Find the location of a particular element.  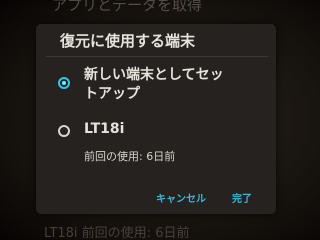

option-new-device-line2: トアップ is located at coordinates (112, 94).